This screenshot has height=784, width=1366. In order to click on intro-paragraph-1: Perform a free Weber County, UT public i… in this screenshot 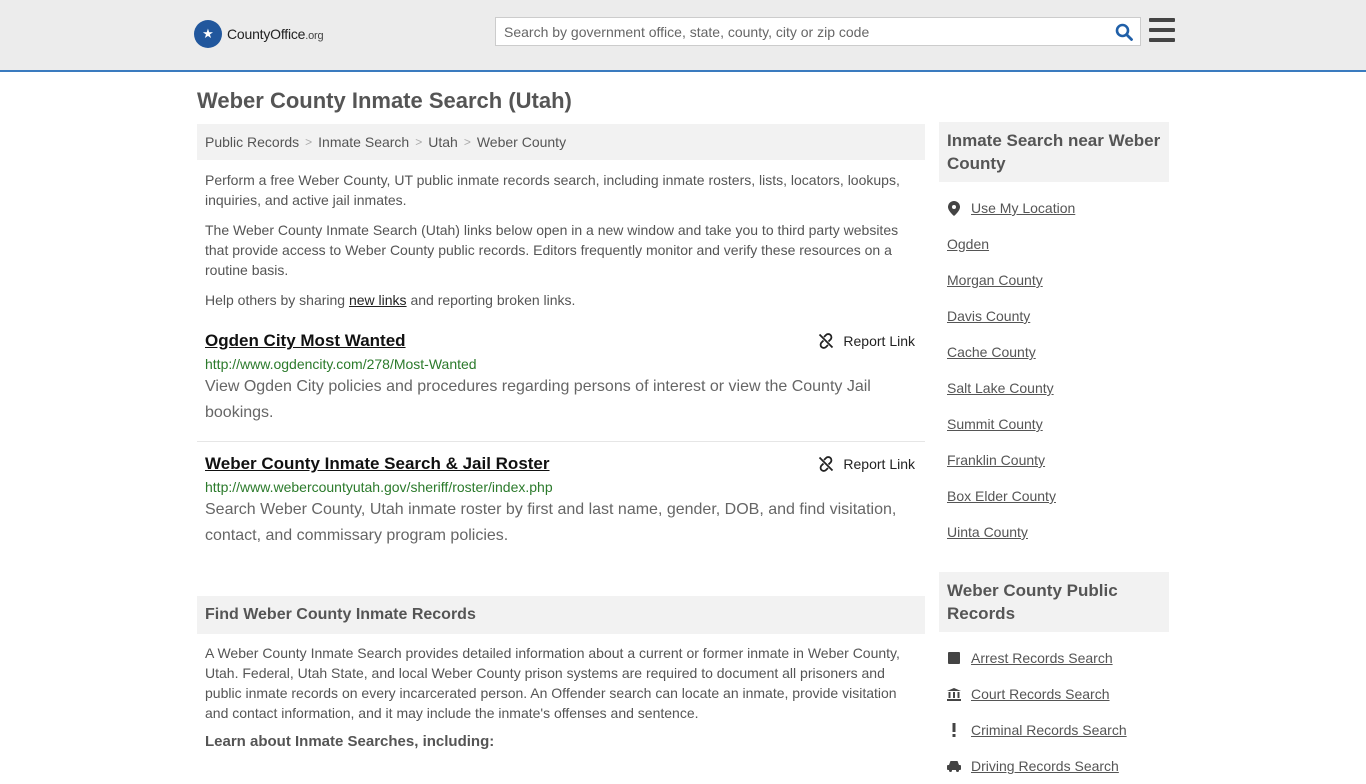, I will do `click(552, 190)`.